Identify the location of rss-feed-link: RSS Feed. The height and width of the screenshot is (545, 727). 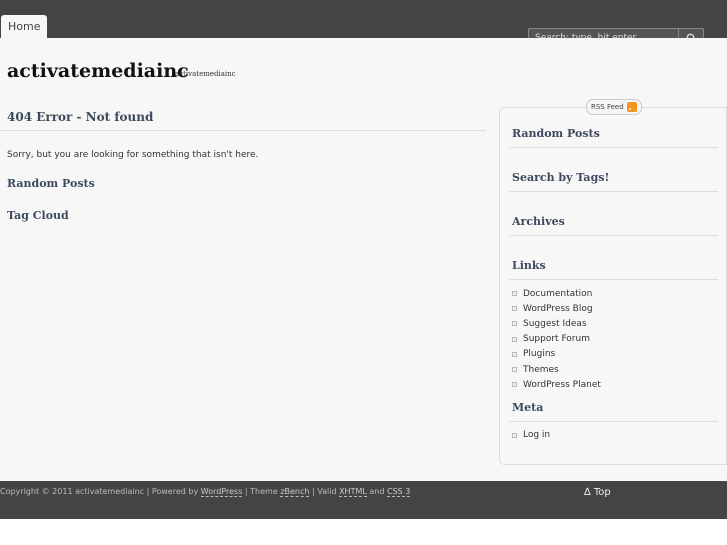
(614, 107).